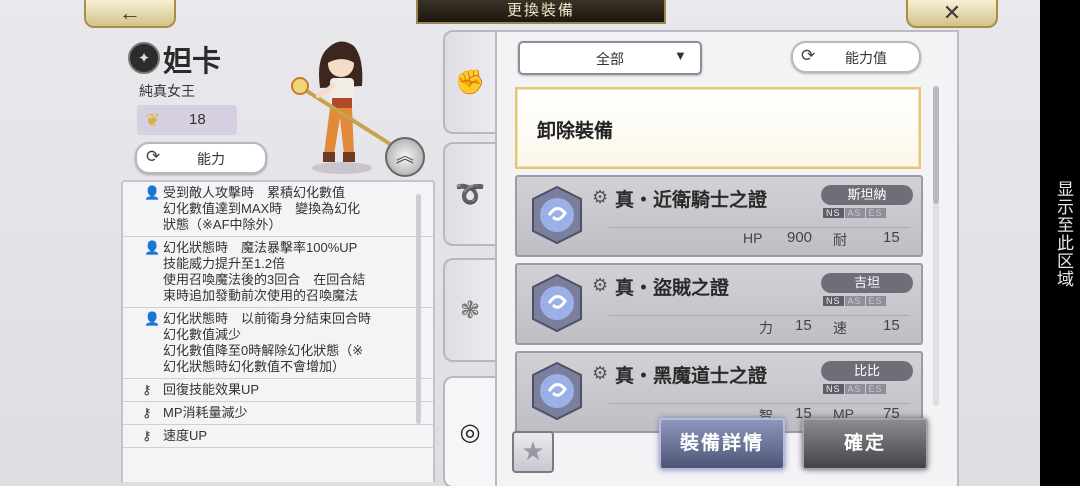 The height and width of the screenshot is (486, 1080). I want to click on skill-item: ⚷ 回復技能效果UP, so click(278, 390).